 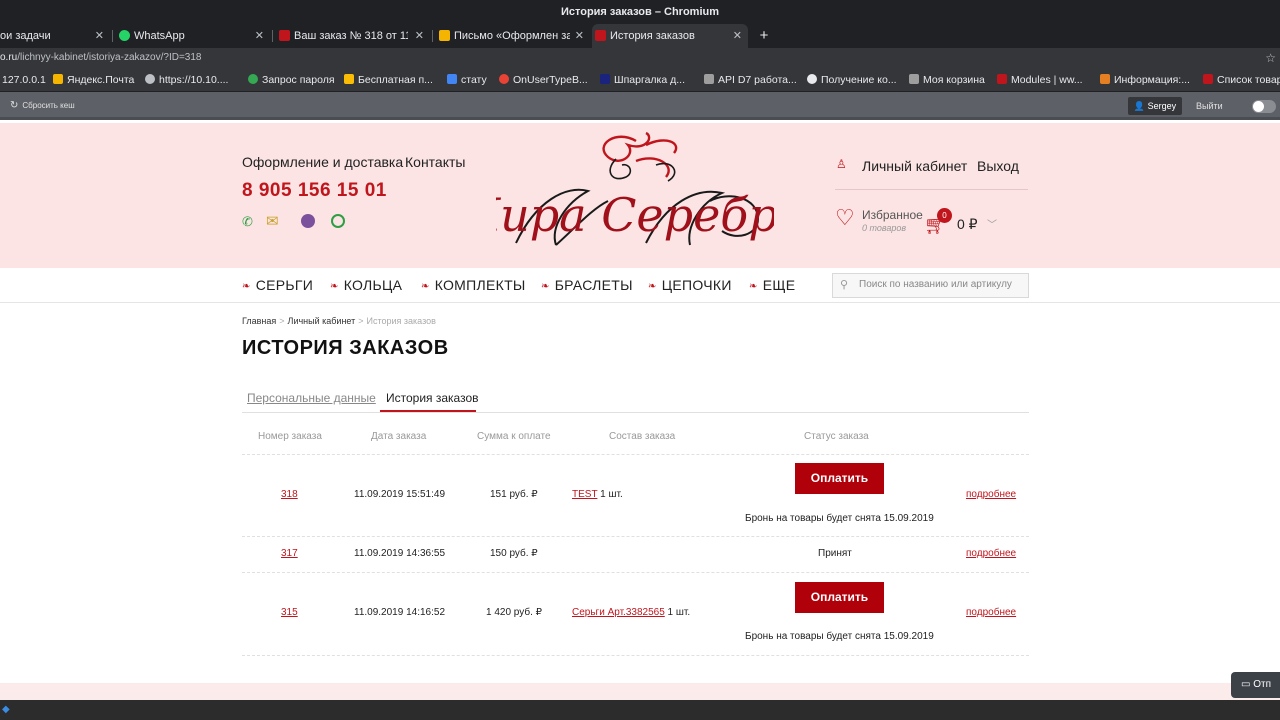 What do you see at coordinates (291, 80) in the screenshot?
I see `bookmark-item: Запрос пароля` at bounding box center [291, 80].